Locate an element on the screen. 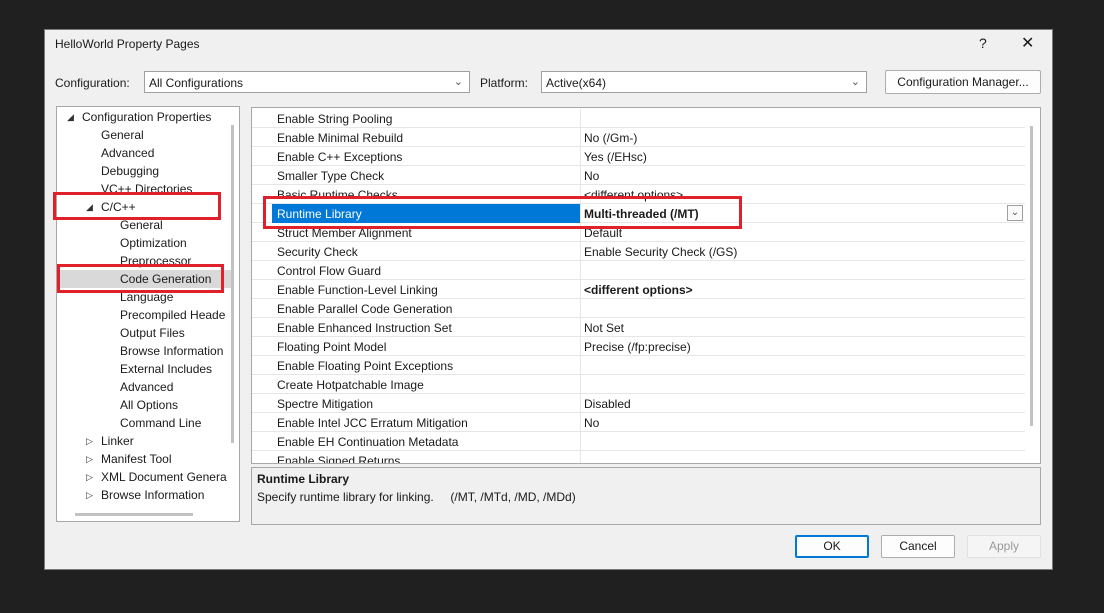  property-value: Enable Security Check (/GS) is located at coordinates (661, 252).